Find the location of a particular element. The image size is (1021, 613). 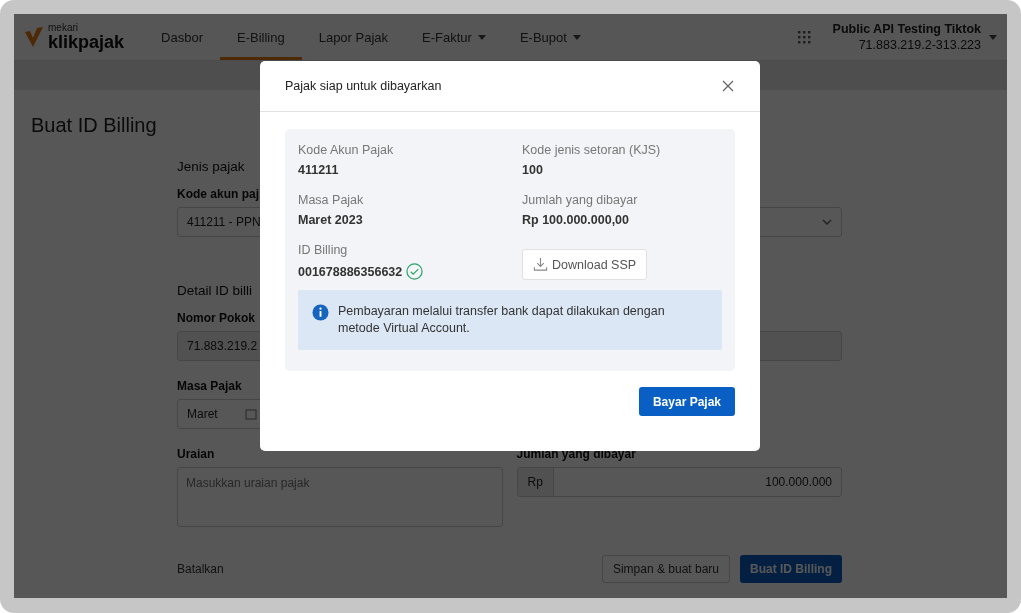

brand-name: klikpajak is located at coordinates (86, 42).